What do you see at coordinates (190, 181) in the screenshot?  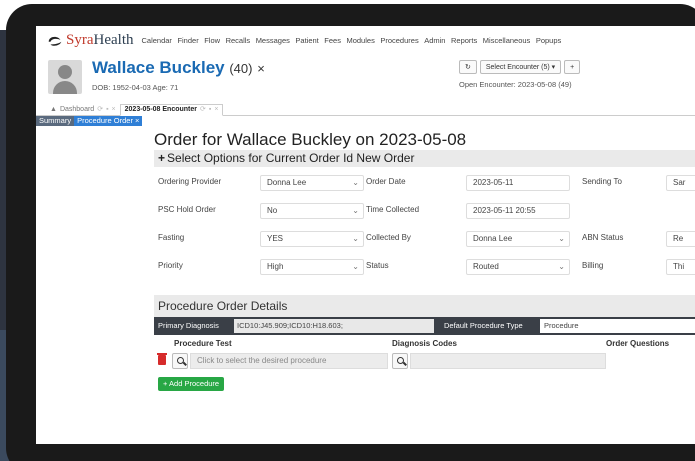 I see `ordering-provider-label: Ordering Provider` at bounding box center [190, 181].